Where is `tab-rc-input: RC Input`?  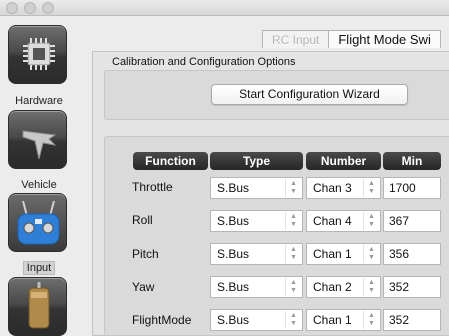
tab-rc-input: RC Input is located at coordinates (296, 39).